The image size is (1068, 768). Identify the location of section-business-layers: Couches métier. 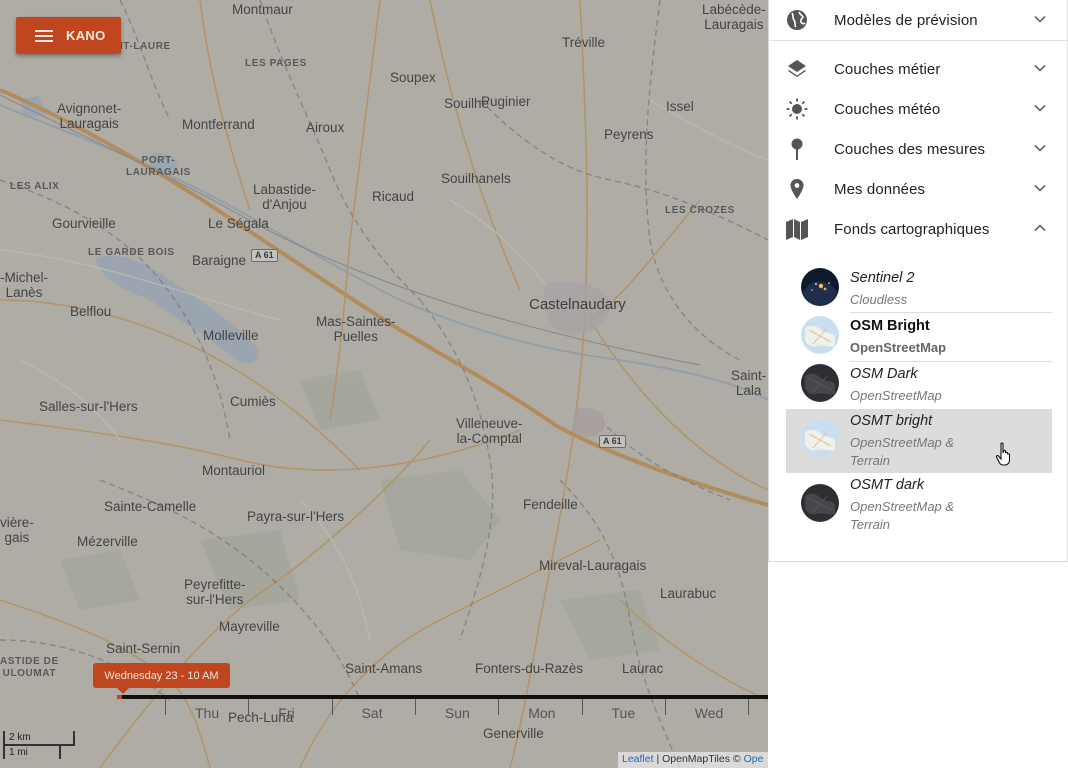
(918, 69).